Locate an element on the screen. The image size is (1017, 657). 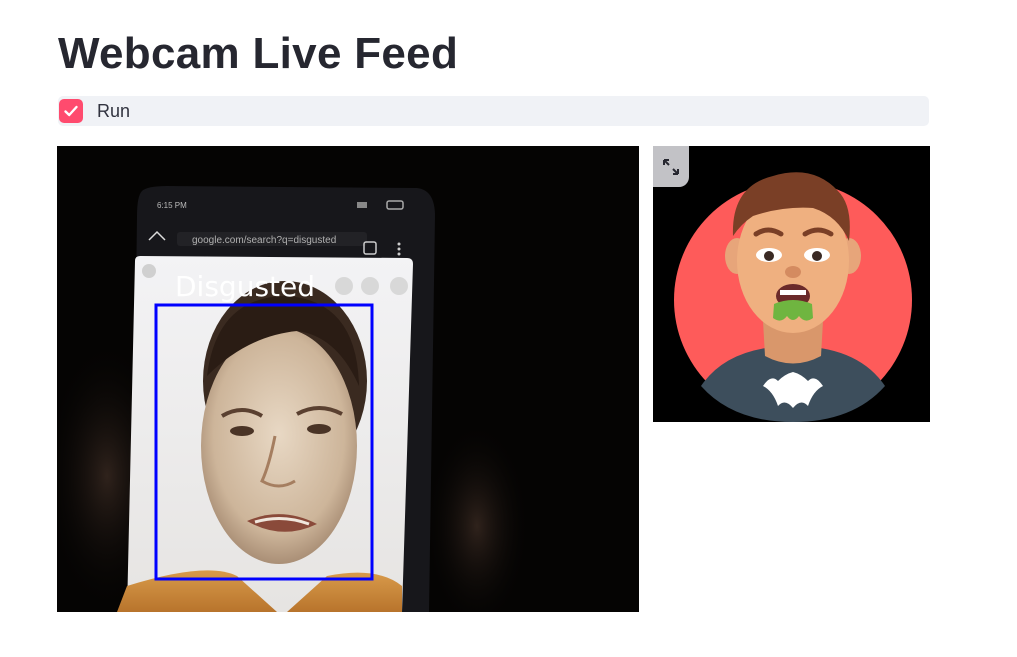
expand-icon is located at coordinates (671, 166).